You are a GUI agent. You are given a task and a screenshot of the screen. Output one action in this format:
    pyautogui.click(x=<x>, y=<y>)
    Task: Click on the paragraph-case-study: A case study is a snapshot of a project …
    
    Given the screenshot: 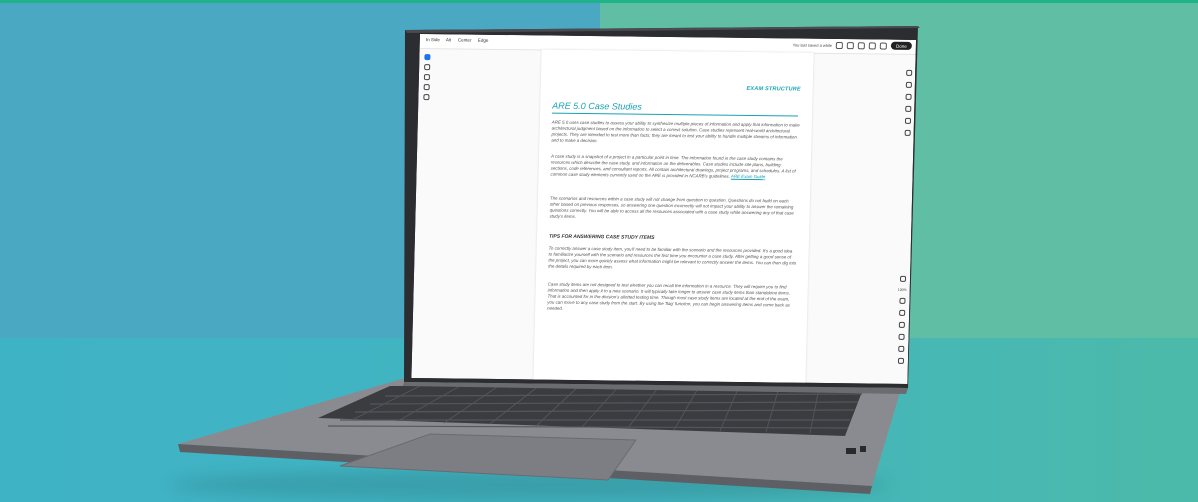 What is the action you would take?
    pyautogui.click(x=674, y=167)
    